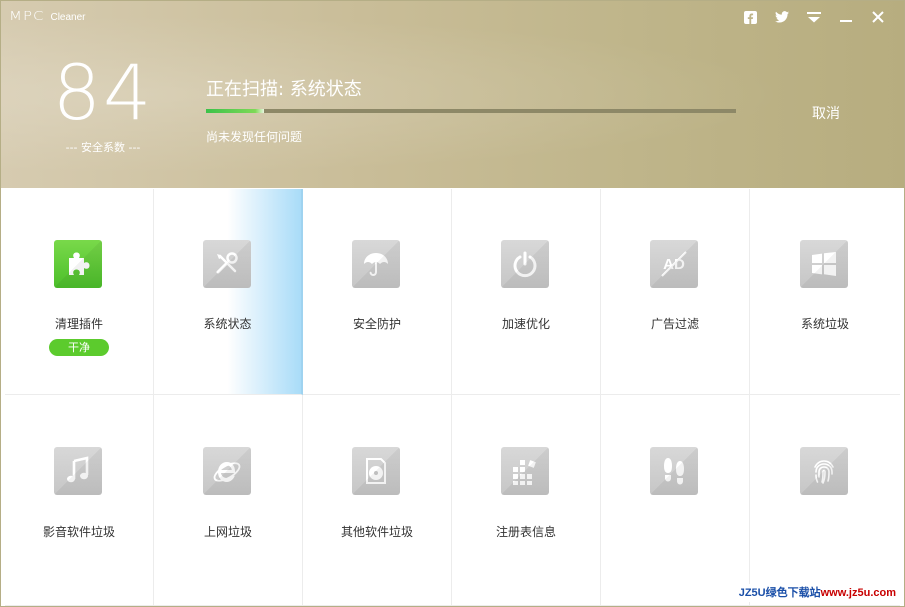 The image size is (905, 607). What do you see at coordinates (675, 500) in the screenshot?
I see `module-traces` at bounding box center [675, 500].